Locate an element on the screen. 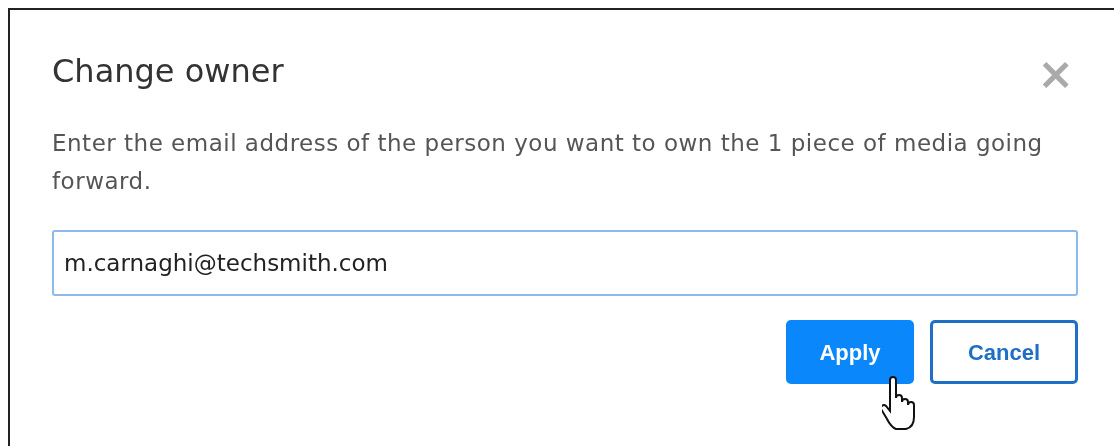 The width and height of the screenshot is (1114, 446). cancel-button: Cancel is located at coordinates (1004, 352).